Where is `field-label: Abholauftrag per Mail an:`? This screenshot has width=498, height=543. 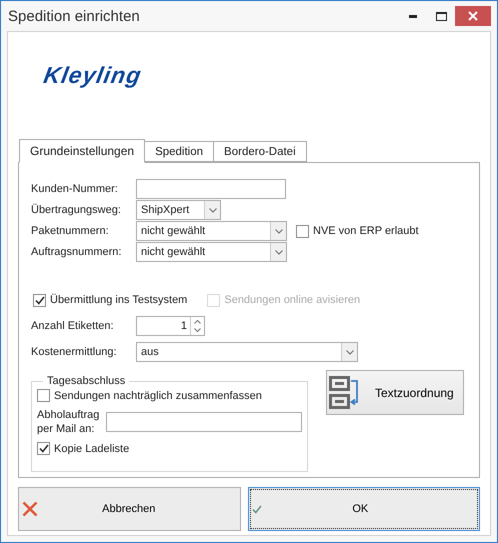 field-label: Abholauftrag per Mail an: is located at coordinates (68, 422).